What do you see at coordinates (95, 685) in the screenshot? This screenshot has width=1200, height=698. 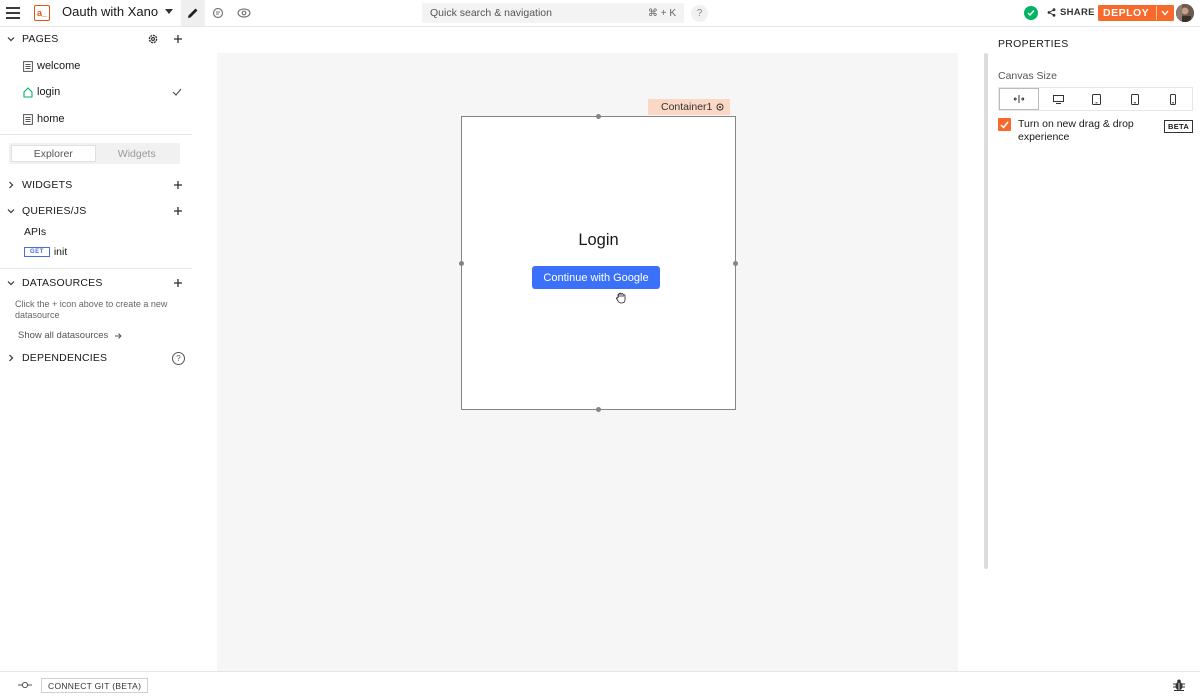 I see `connect-git-button: CONNECT GIT (BETA)` at bounding box center [95, 685].